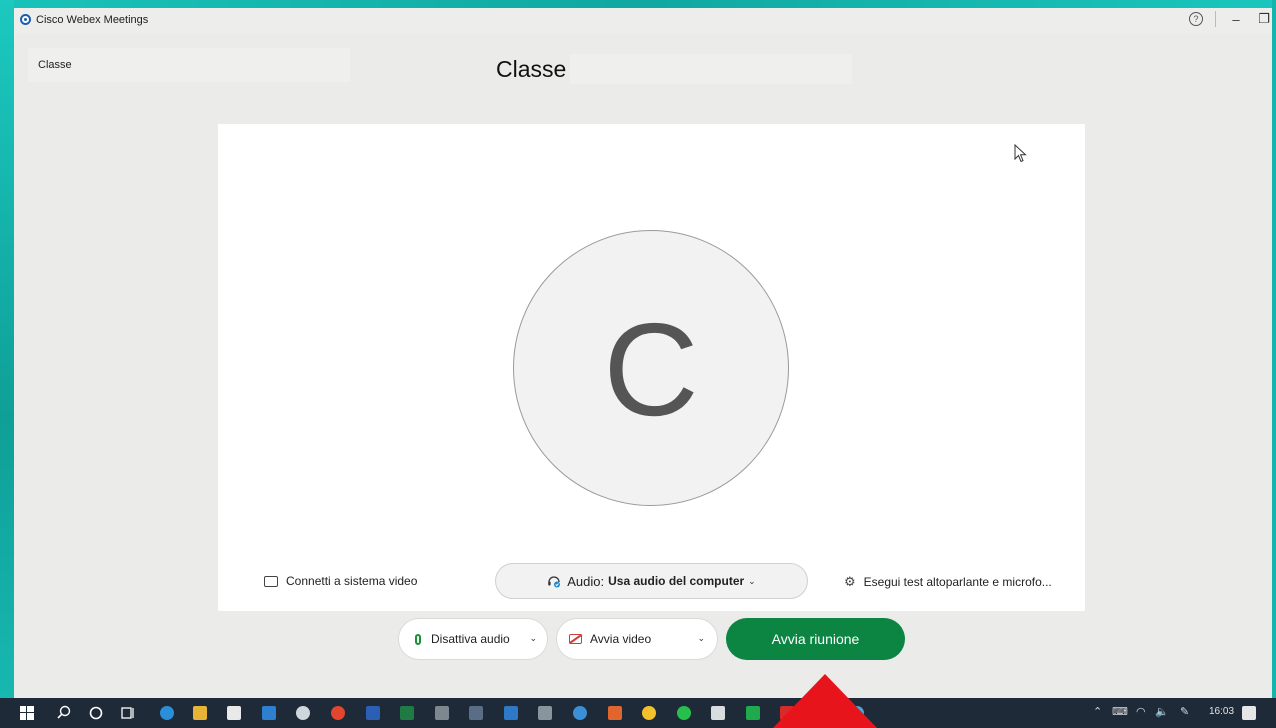  Describe the element at coordinates (92, 20) in the screenshot. I see `app-title: Cisco Webex Meetings` at that location.